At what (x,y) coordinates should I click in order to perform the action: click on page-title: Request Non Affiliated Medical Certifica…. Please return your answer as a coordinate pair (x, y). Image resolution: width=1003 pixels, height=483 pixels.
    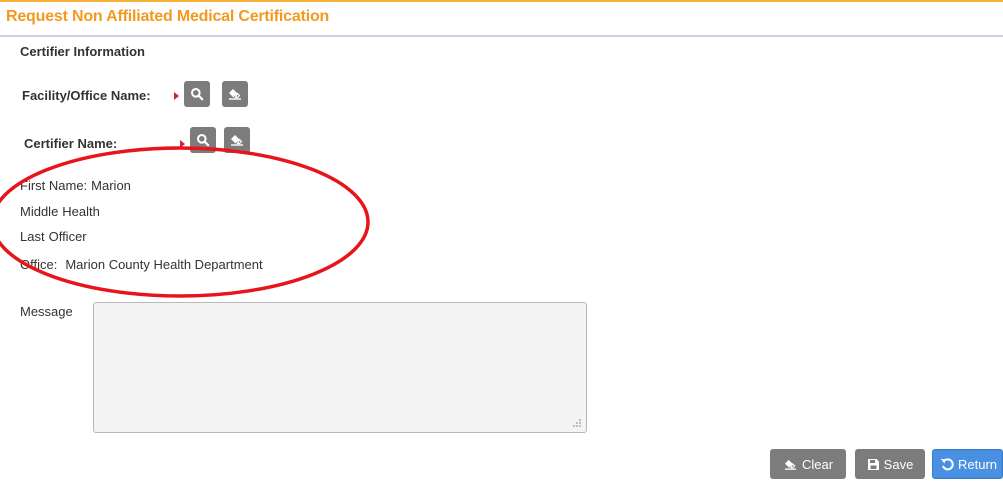
    Looking at the image, I should click on (168, 16).